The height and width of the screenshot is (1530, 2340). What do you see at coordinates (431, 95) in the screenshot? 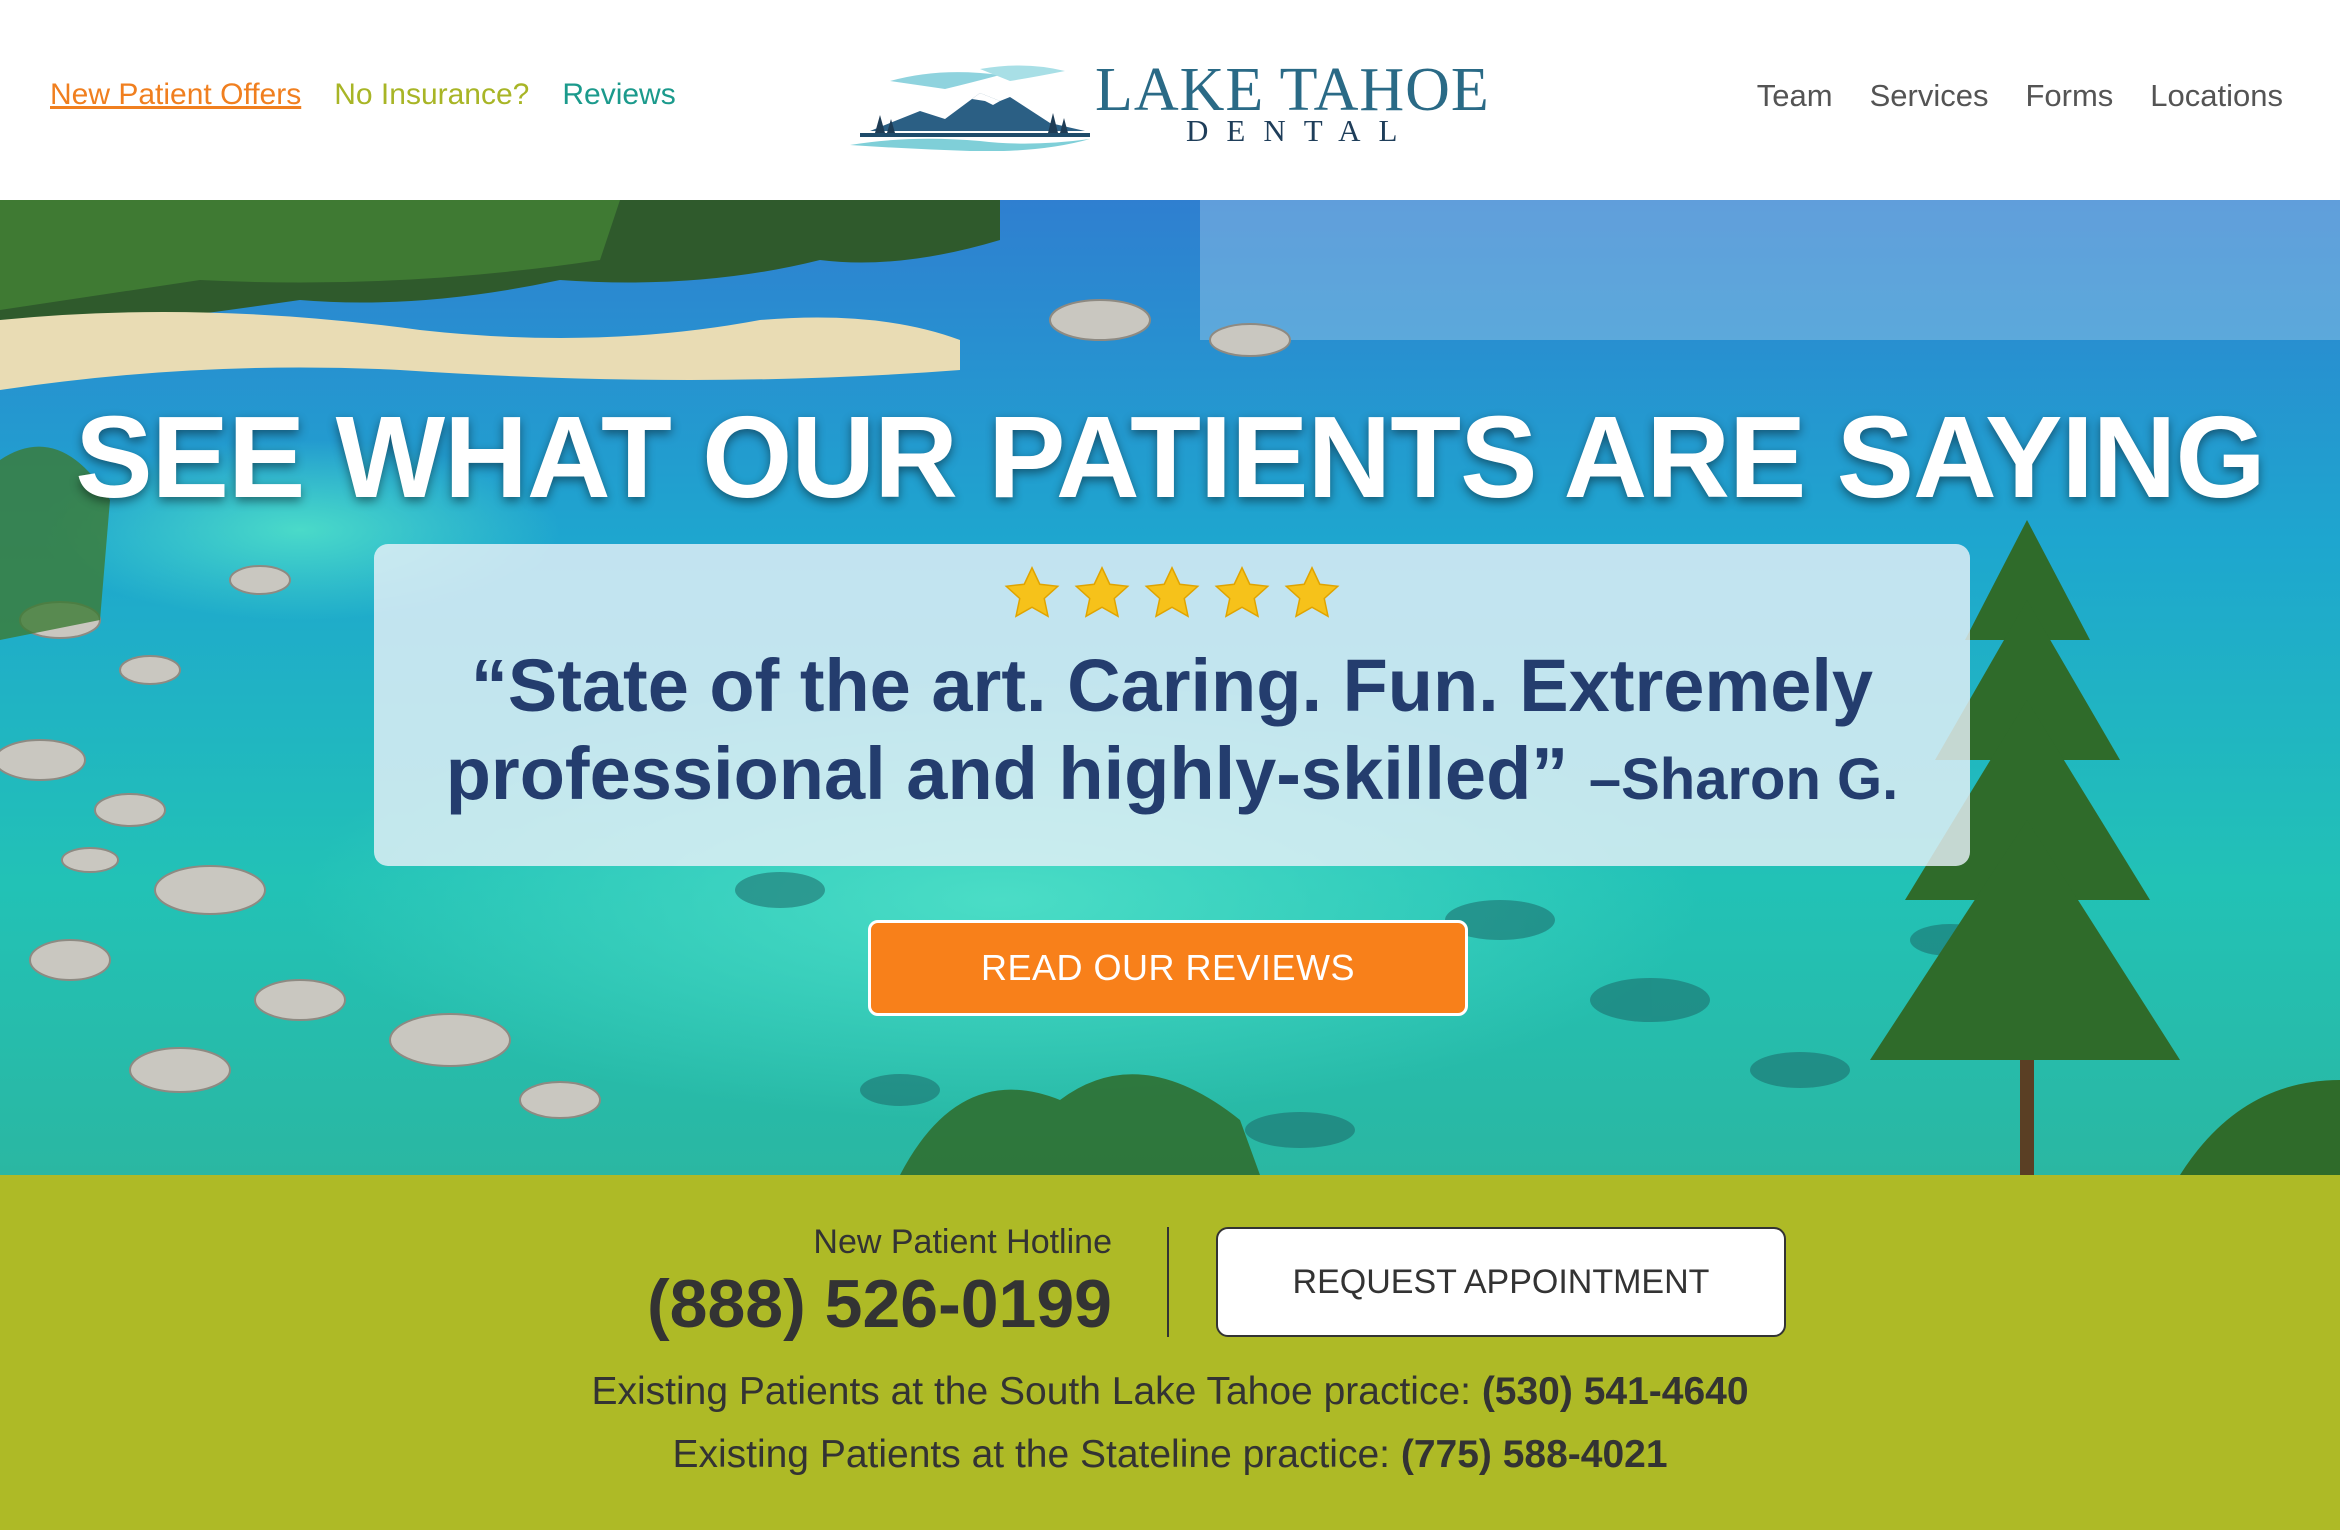
I see `nav-no-insurance: No Insurance?` at bounding box center [431, 95].